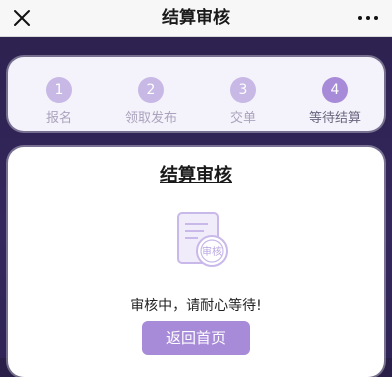 The width and height of the screenshot is (392, 377). Describe the element at coordinates (196, 338) in the screenshot. I see `back-home-button: 返回首页` at that location.